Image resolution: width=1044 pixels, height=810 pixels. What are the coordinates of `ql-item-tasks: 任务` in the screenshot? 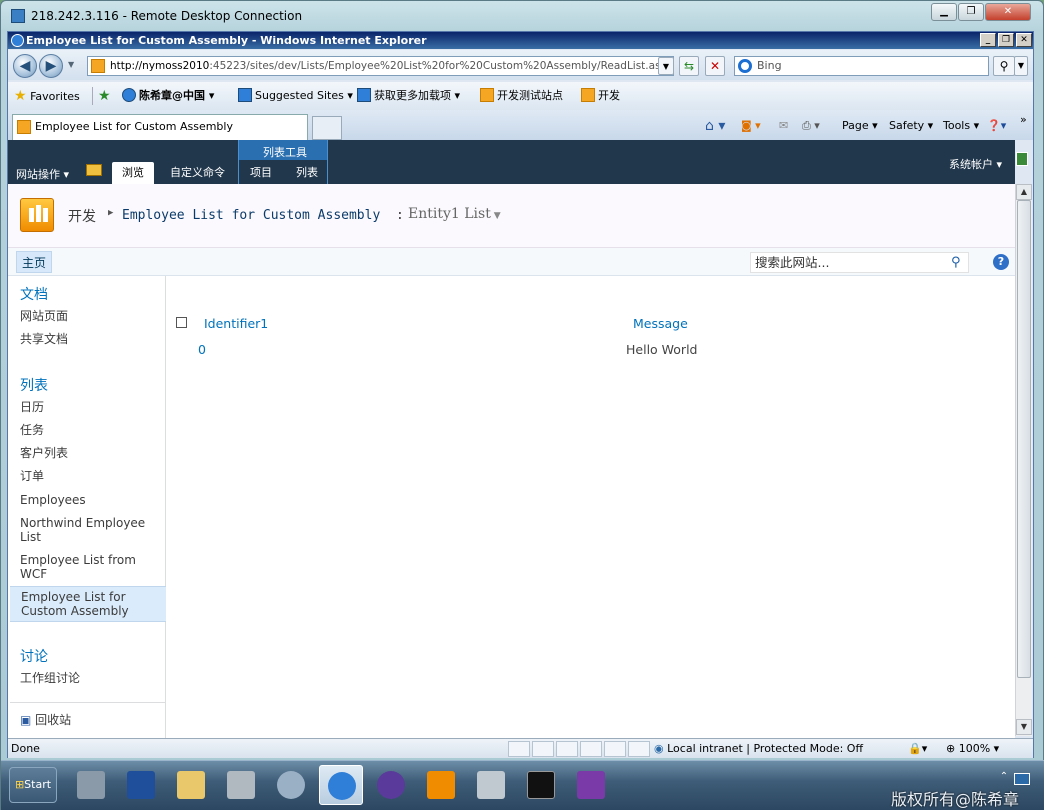 It's located at (90, 430).